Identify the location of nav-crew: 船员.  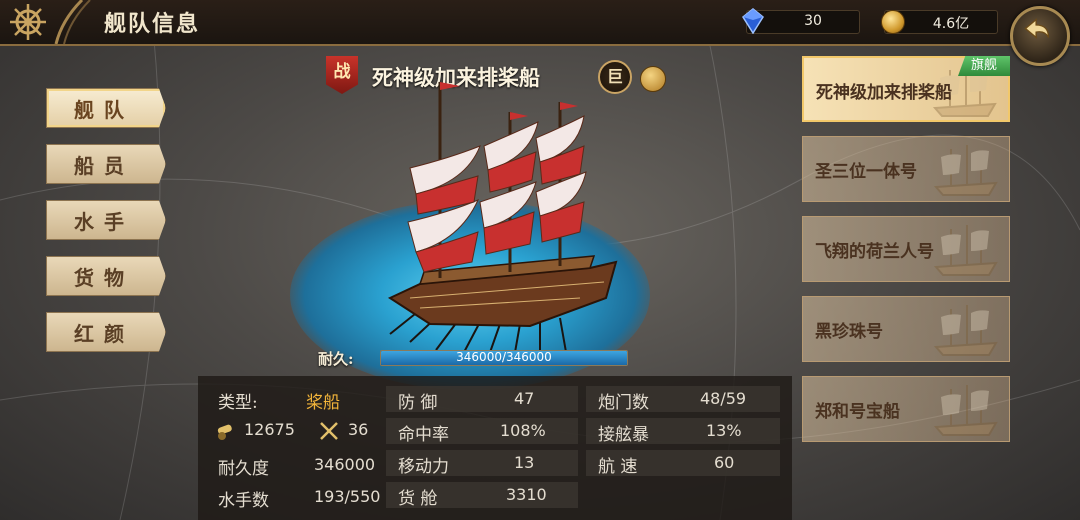
(106, 164).